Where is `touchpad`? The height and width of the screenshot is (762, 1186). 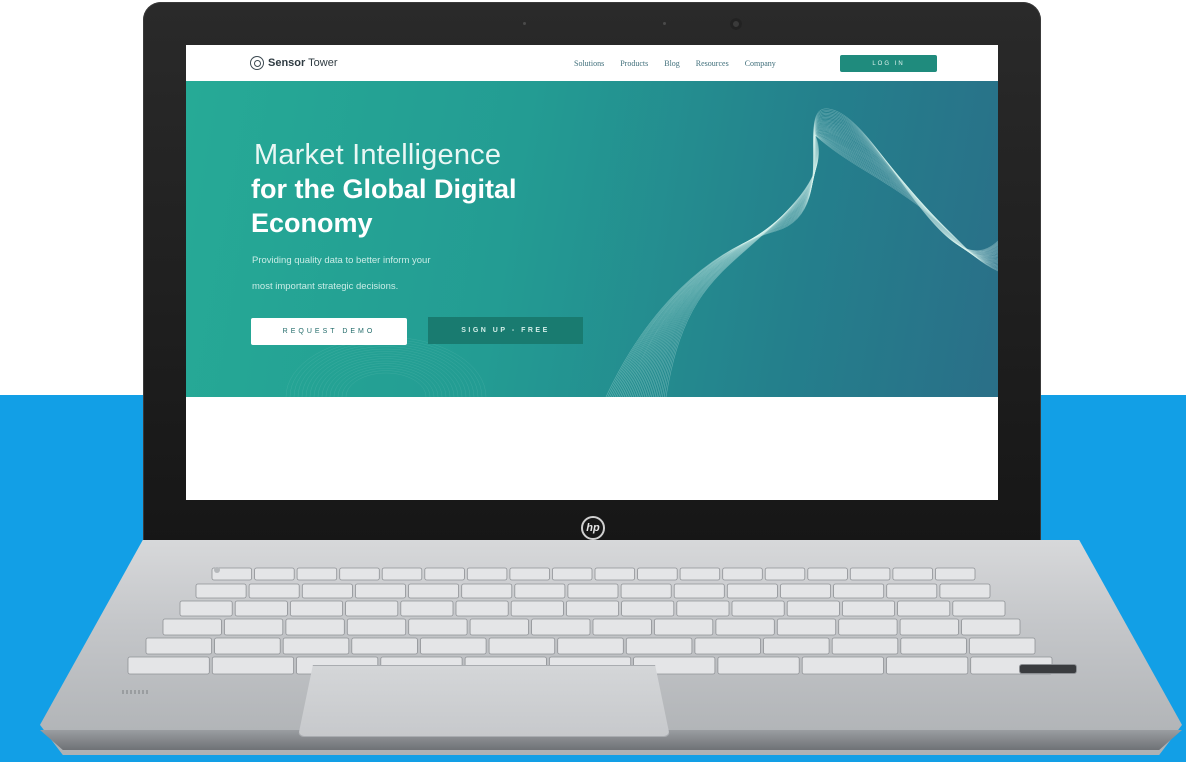
touchpad is located at coordinates (484, 701).